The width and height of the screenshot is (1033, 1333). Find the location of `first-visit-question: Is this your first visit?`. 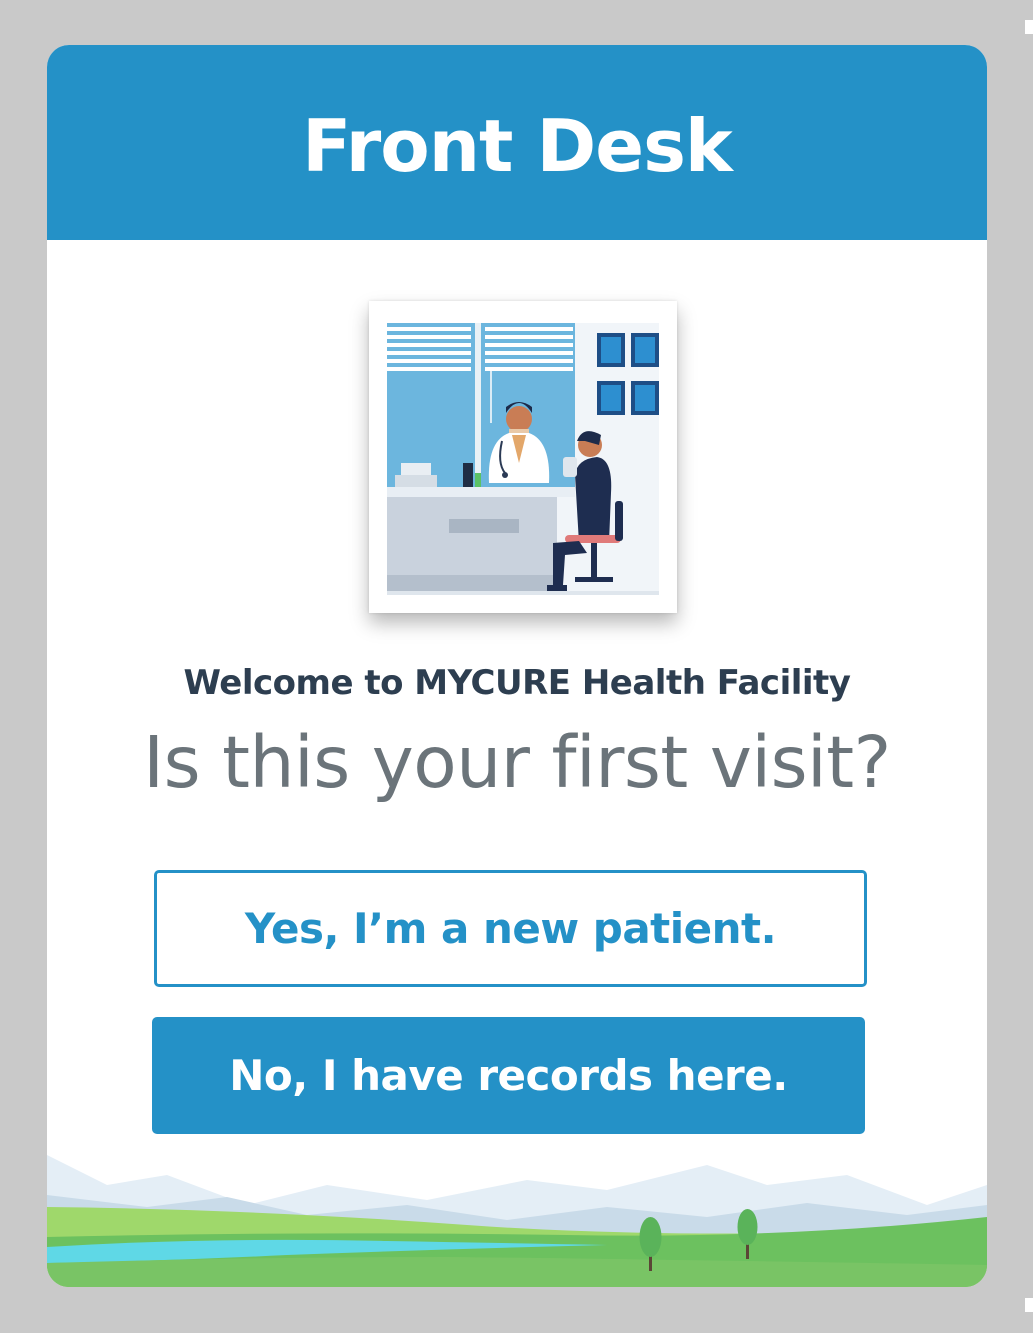

first-visit-question: Is this your first visit? is located at coordinates (517, 762).